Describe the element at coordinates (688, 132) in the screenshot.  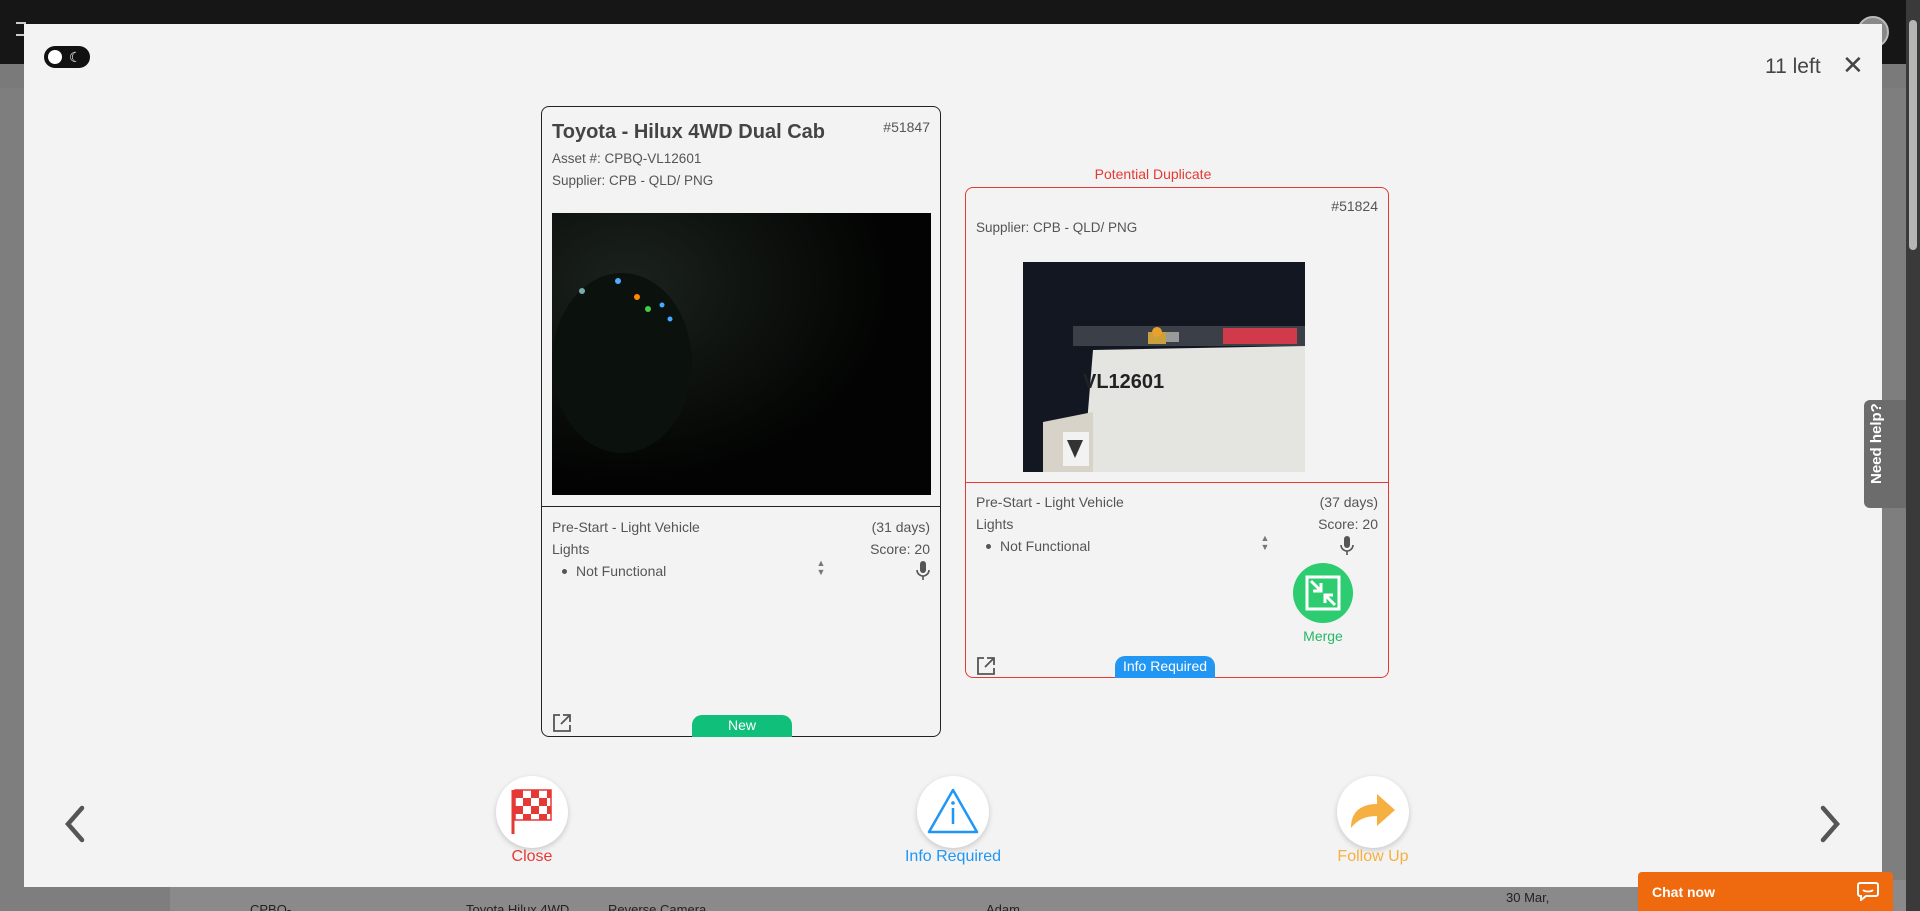
I see `vehicle-title: Toyota - Hilux 4WD Dual Cab` at that location.